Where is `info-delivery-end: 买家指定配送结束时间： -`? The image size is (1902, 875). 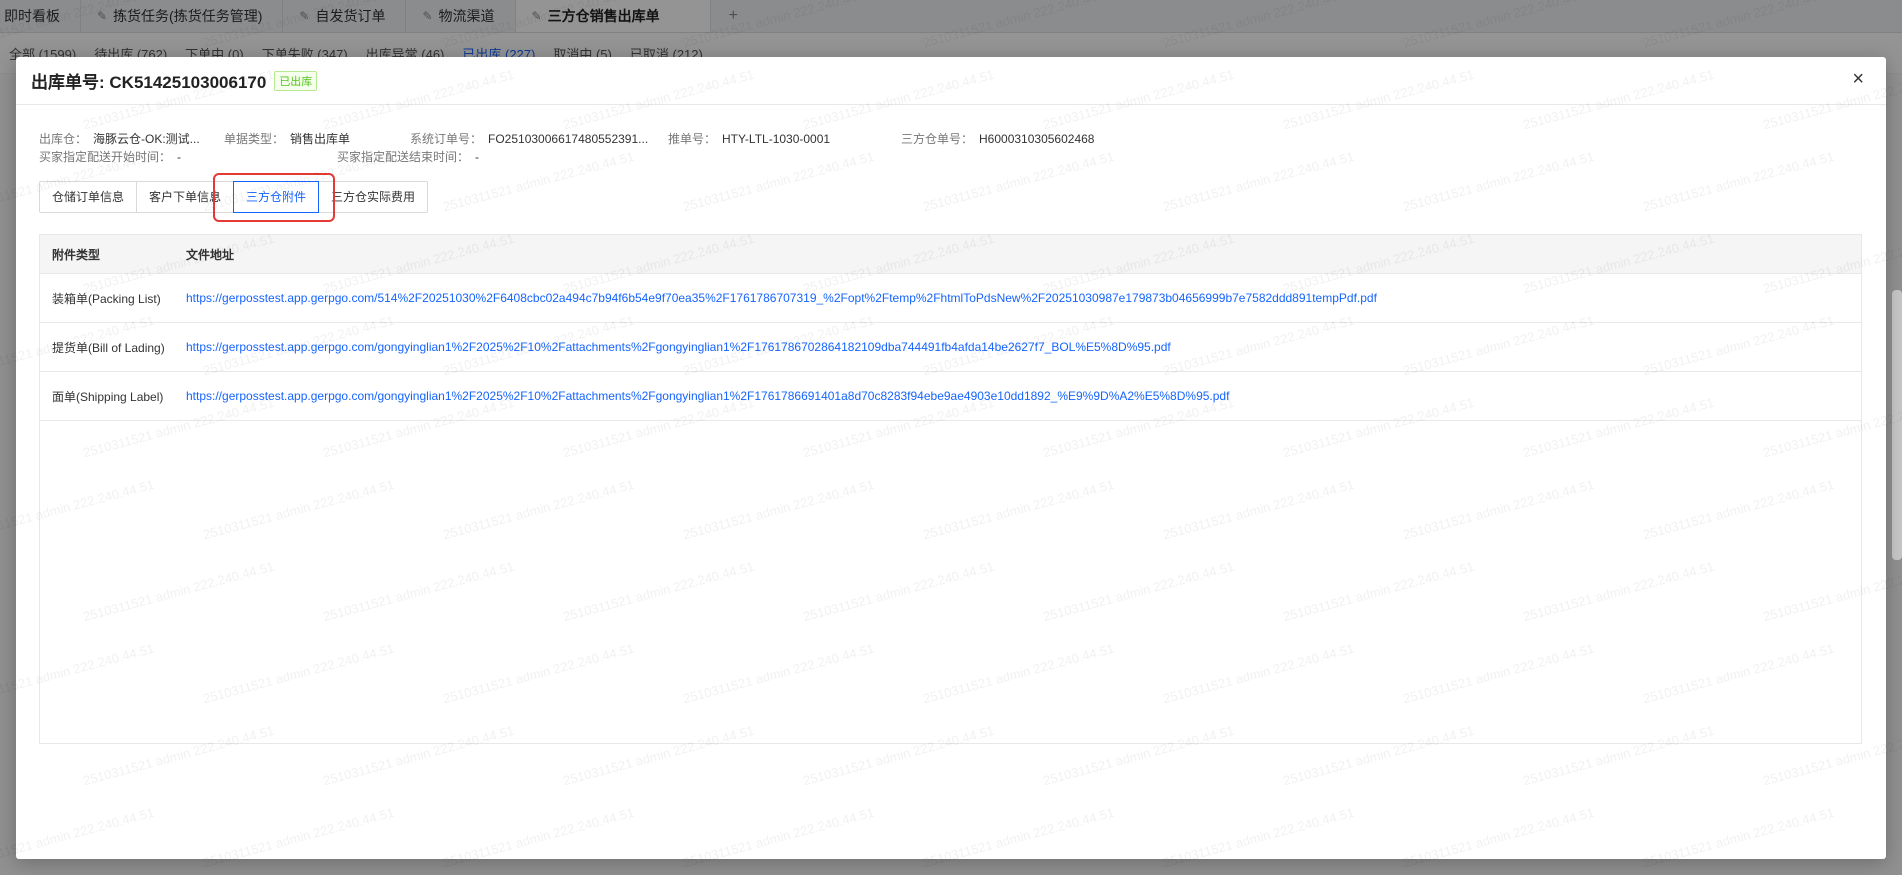 info-delivery-end: 买家指定配送结束时间： - is located at coordinates (408, 156).